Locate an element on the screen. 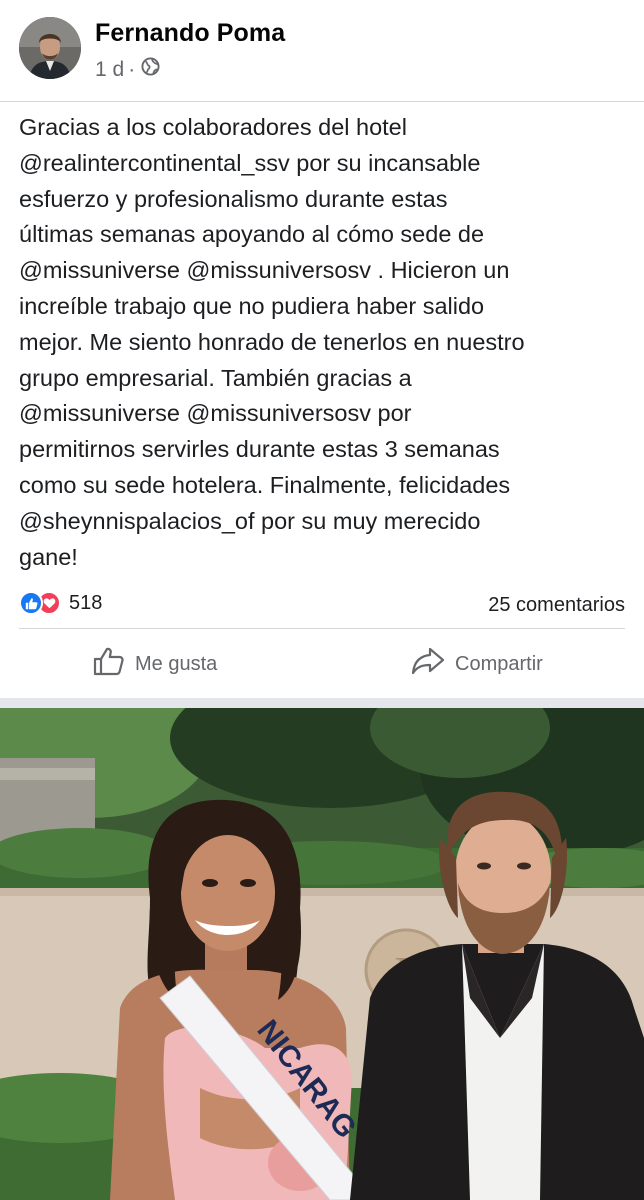 The height and width of the screenshot is (1200, 644). globe-icon is located at coordinates (150, 69).